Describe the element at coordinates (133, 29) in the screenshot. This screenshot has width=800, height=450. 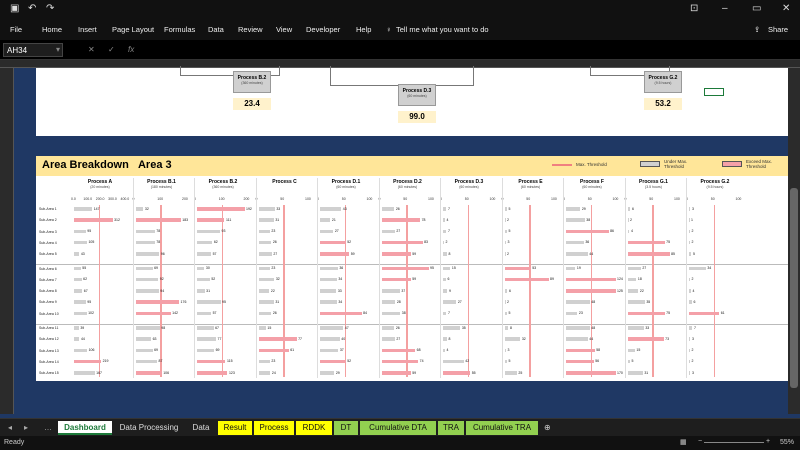
I see `tab-page-layout: Page Layout` at that location.